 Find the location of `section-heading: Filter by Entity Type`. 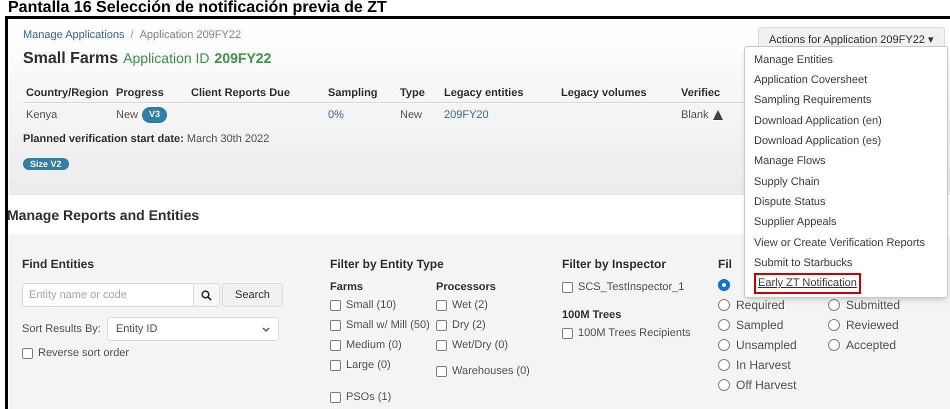

section-heading: Filter by Entity Type is located at coordinates (387, 264).